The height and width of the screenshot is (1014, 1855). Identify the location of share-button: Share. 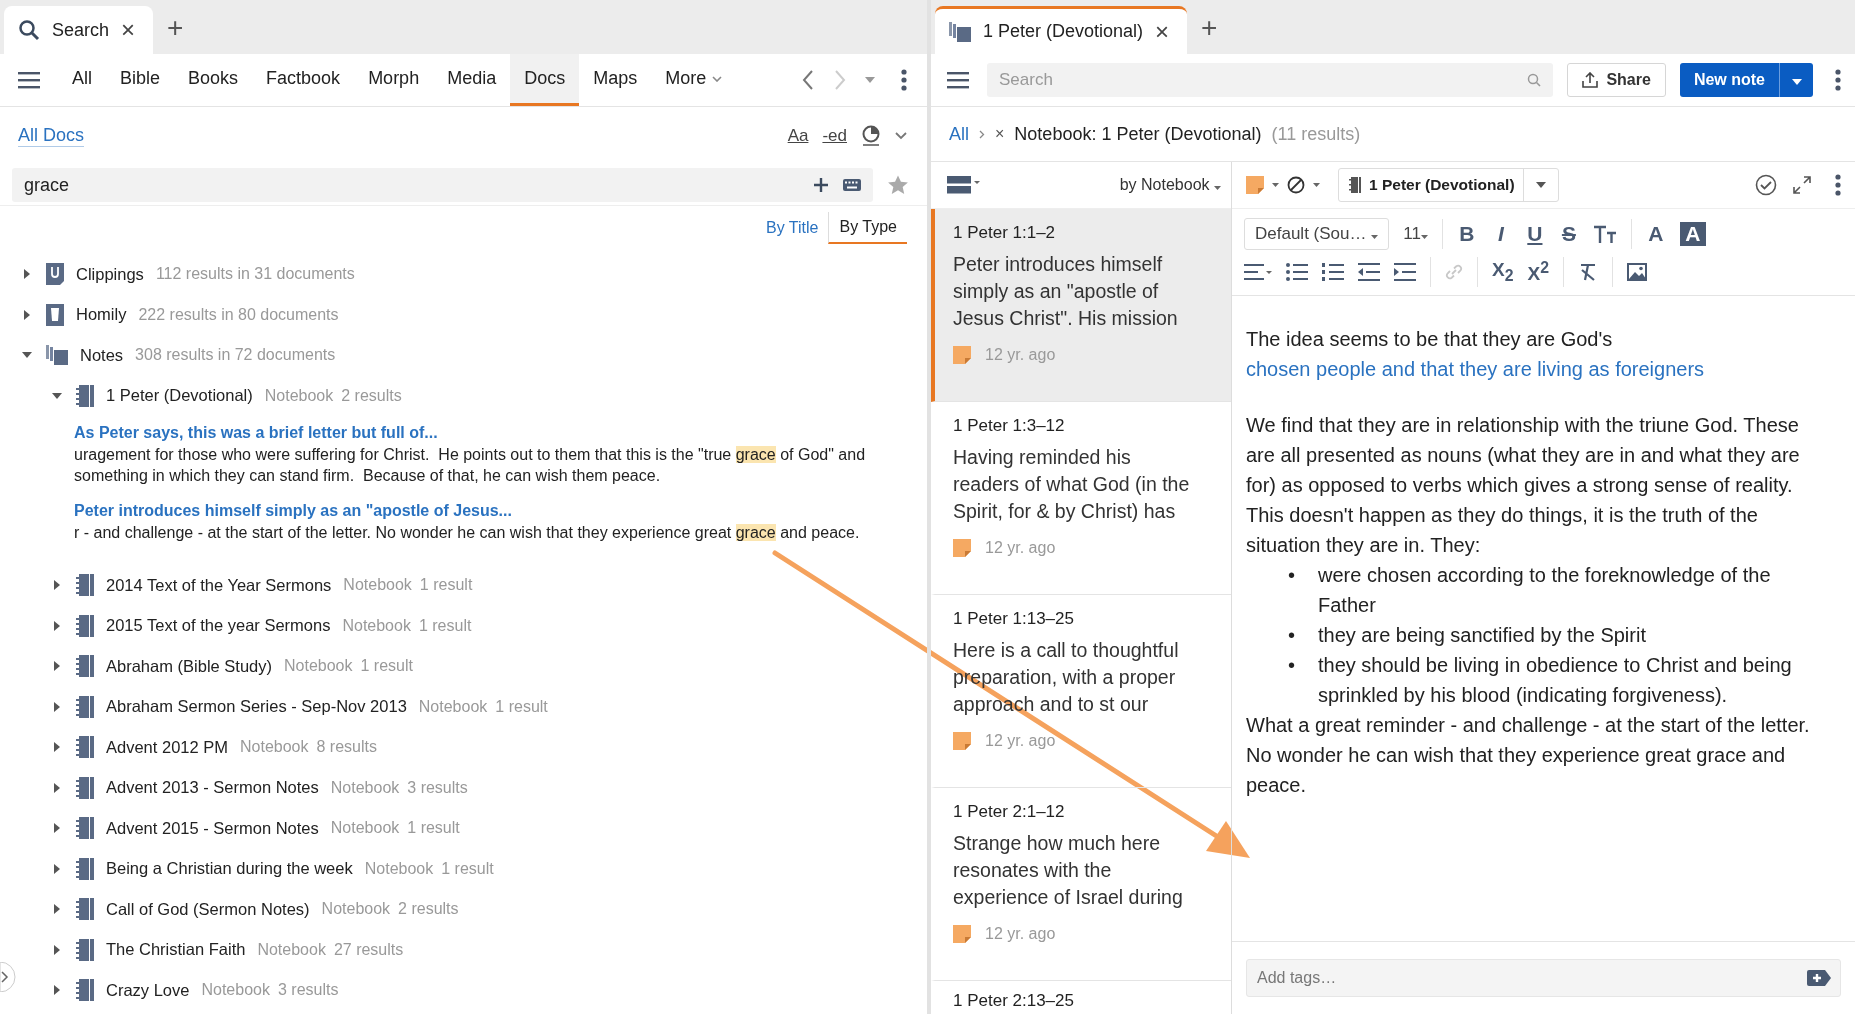
(1616, 80).